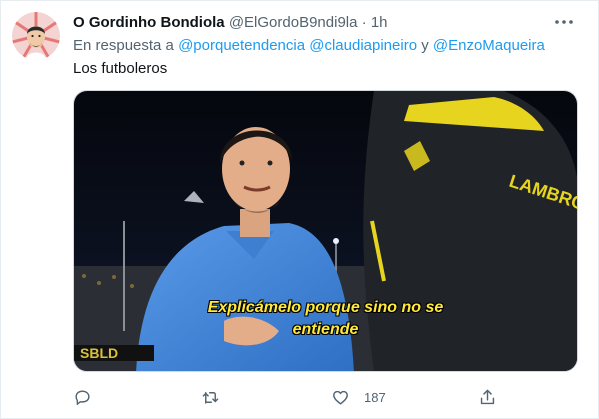  What do you see at coordinates (308, 397) in the screenshot?
I see `tweet-actions: 187` at bounding box center [308, 397].